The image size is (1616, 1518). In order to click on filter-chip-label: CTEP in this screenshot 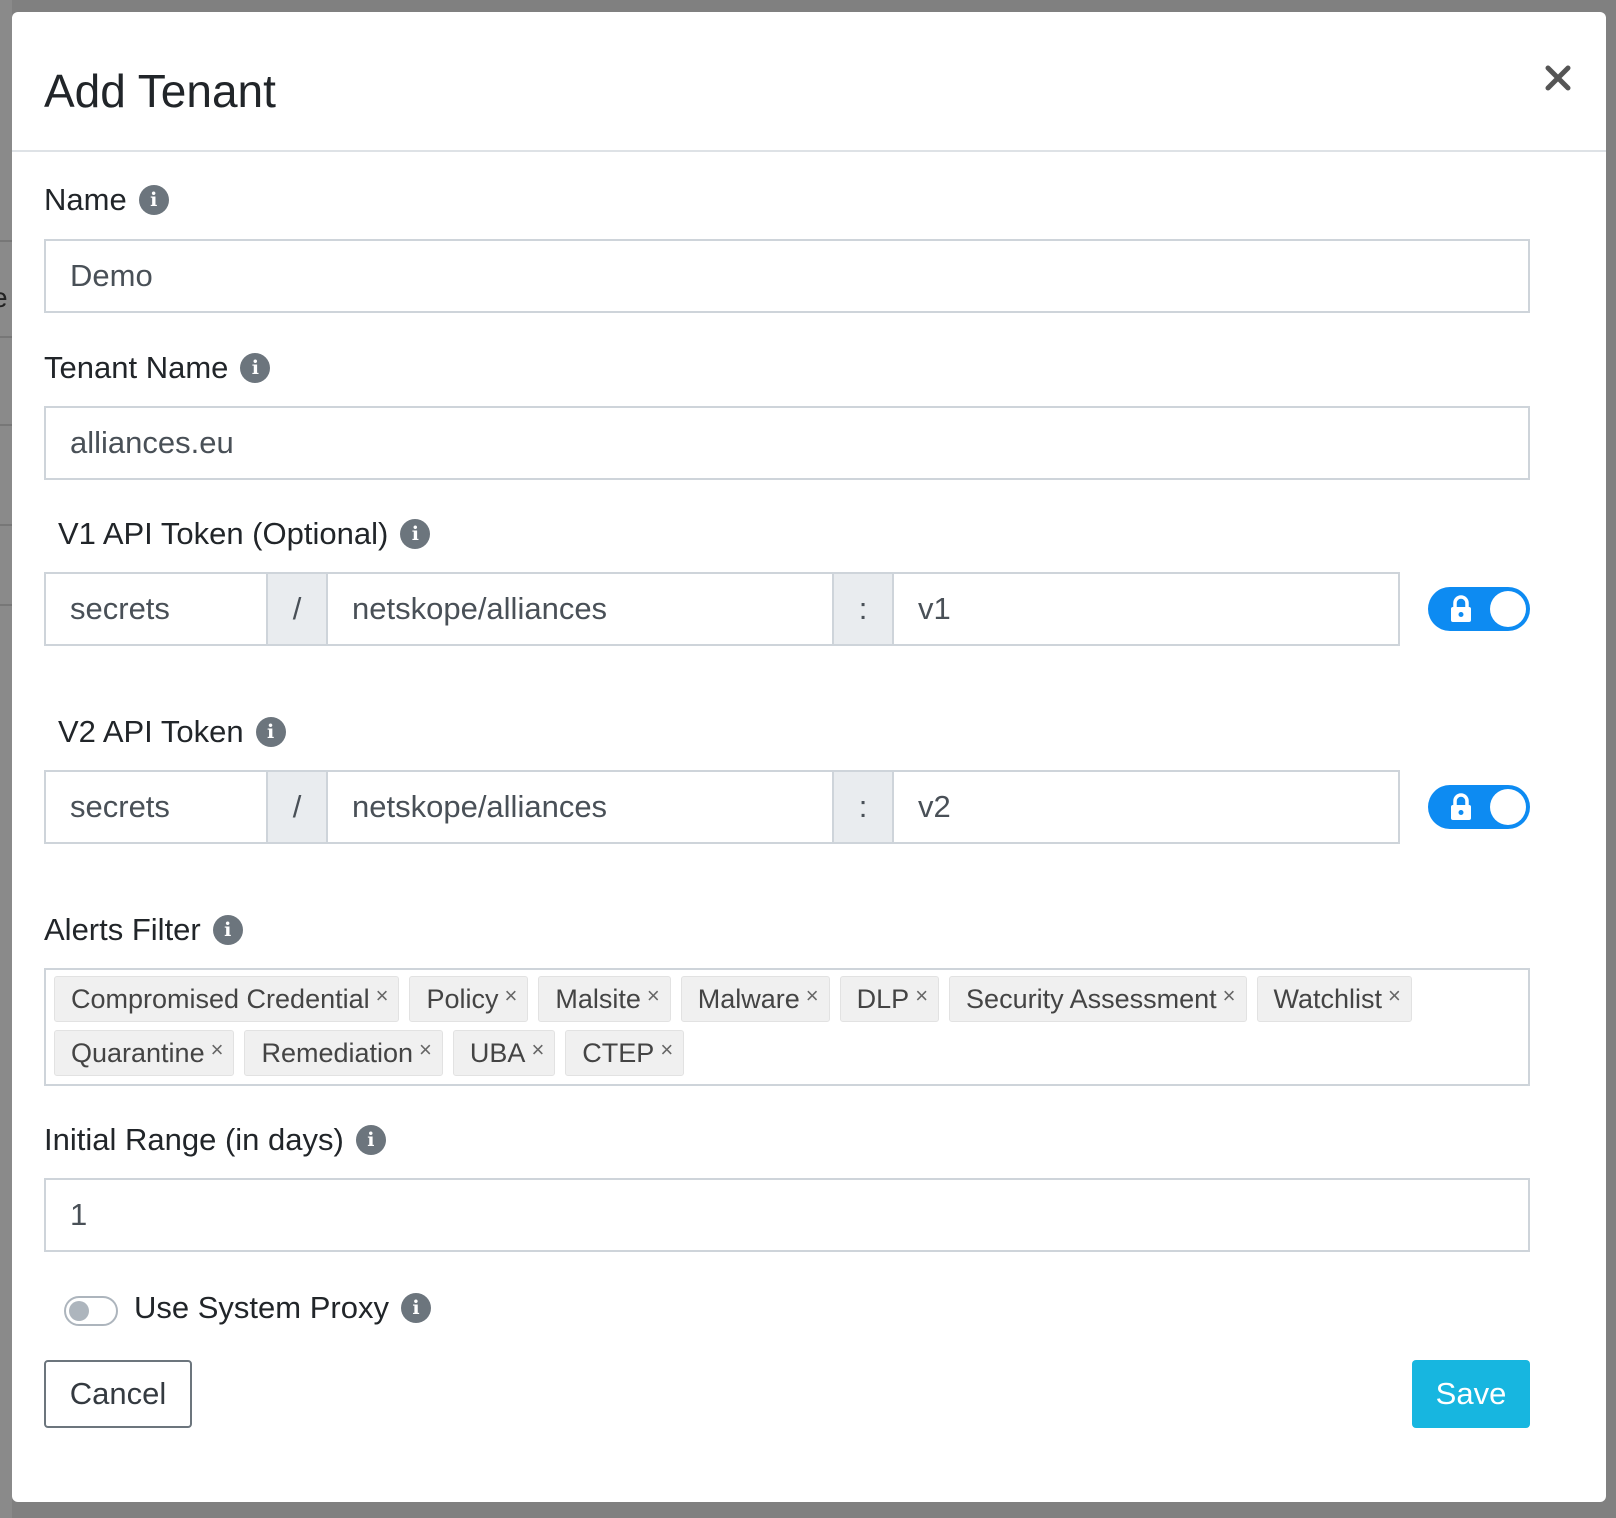, I will do `click(618, 1052)`.